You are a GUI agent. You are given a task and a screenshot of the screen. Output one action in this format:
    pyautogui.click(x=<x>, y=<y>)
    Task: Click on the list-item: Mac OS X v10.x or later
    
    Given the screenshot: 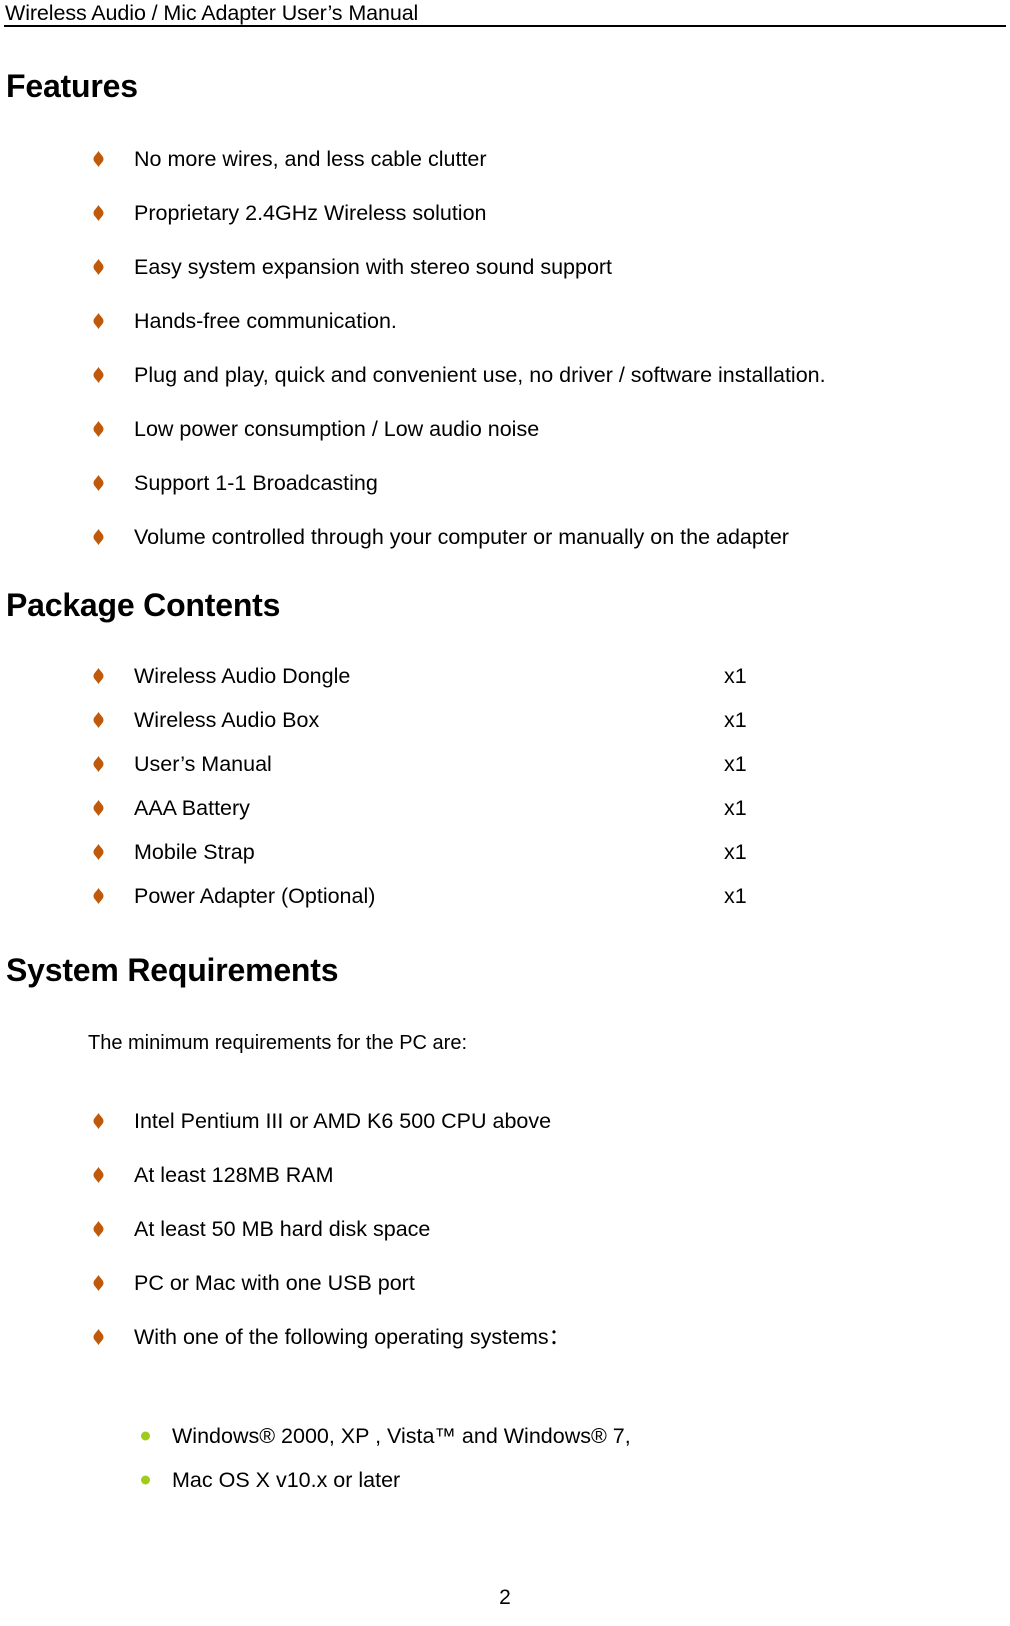 What is the action you would take?
    pyautogui.click(x=530, y=1480)
    